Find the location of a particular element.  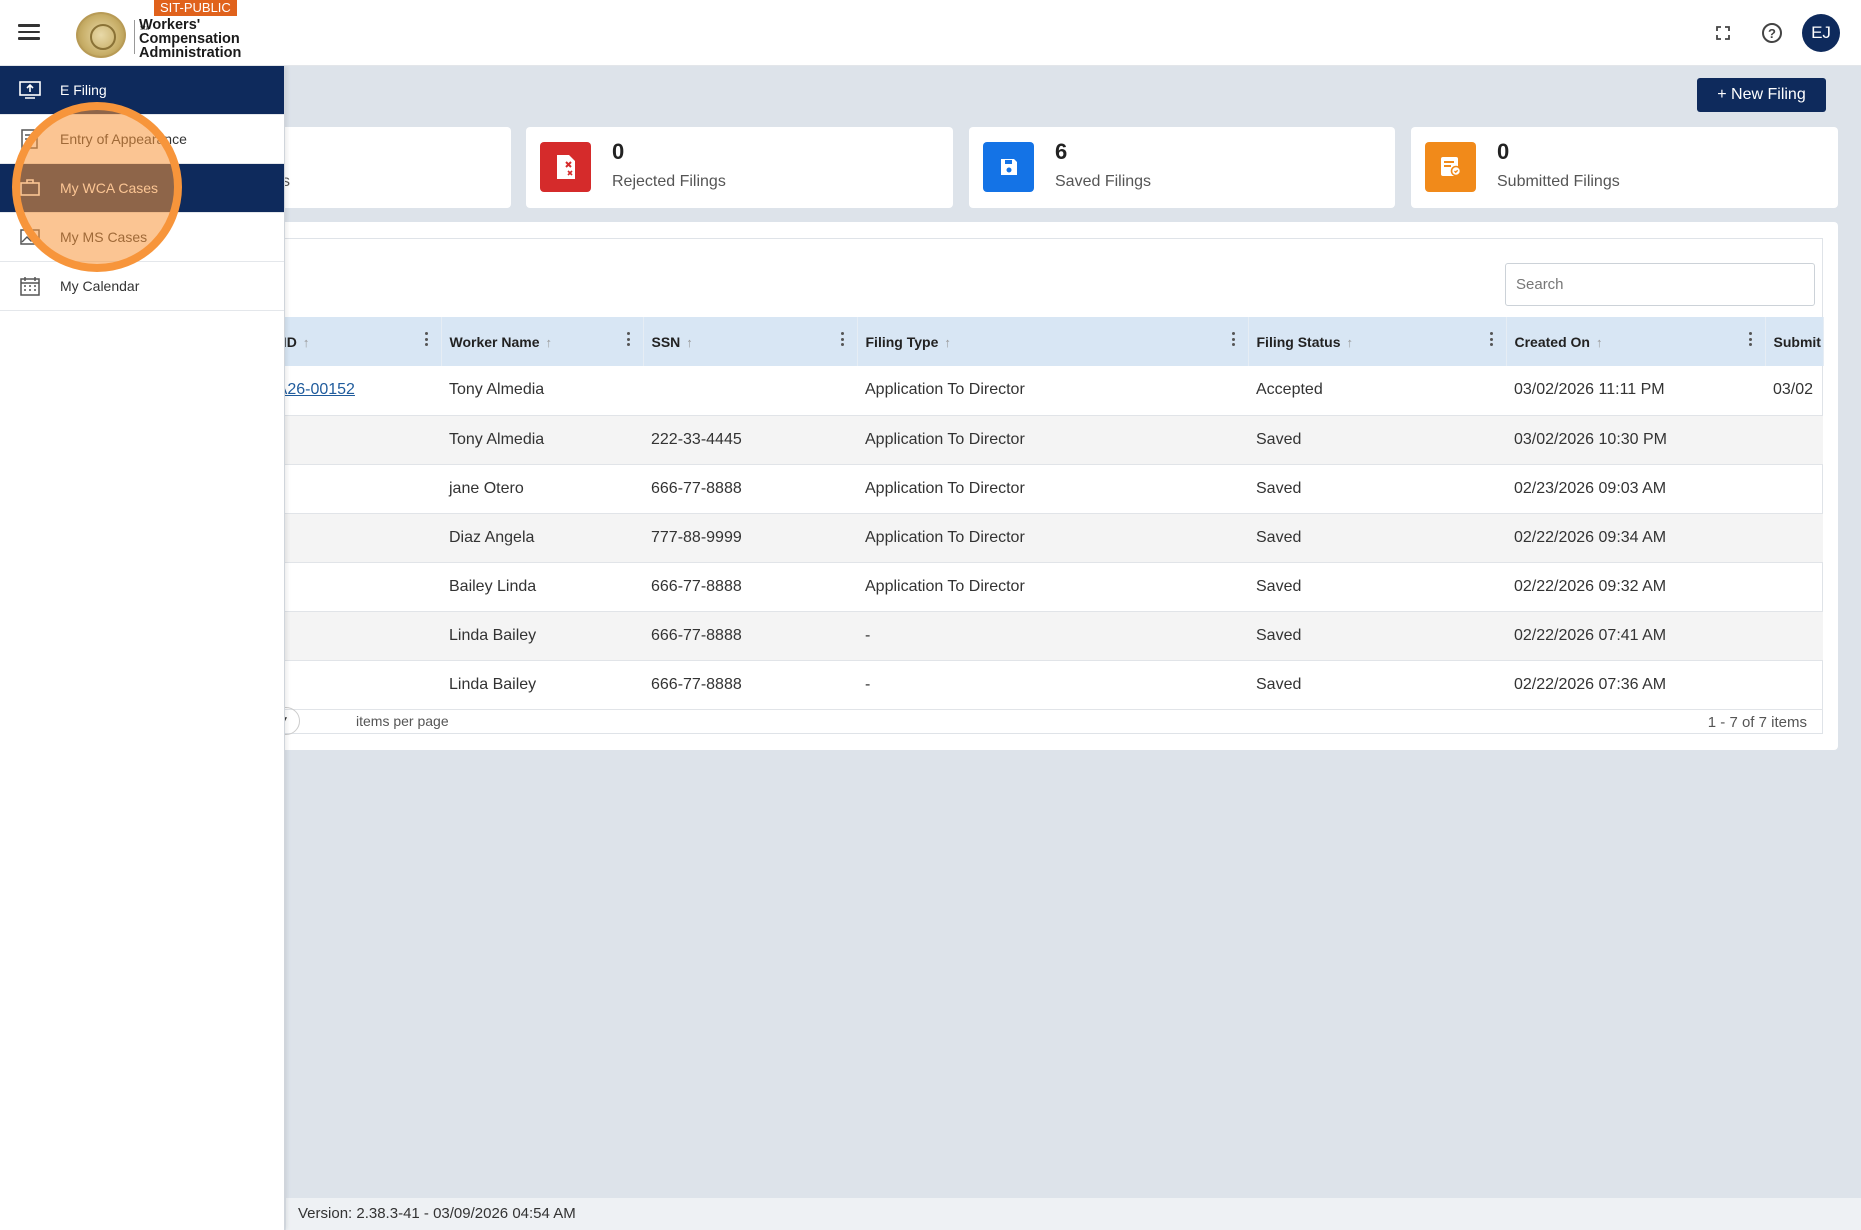

cell-created-on: 02/23/2026 09:03 AM is located at coordinates (1635, 489).